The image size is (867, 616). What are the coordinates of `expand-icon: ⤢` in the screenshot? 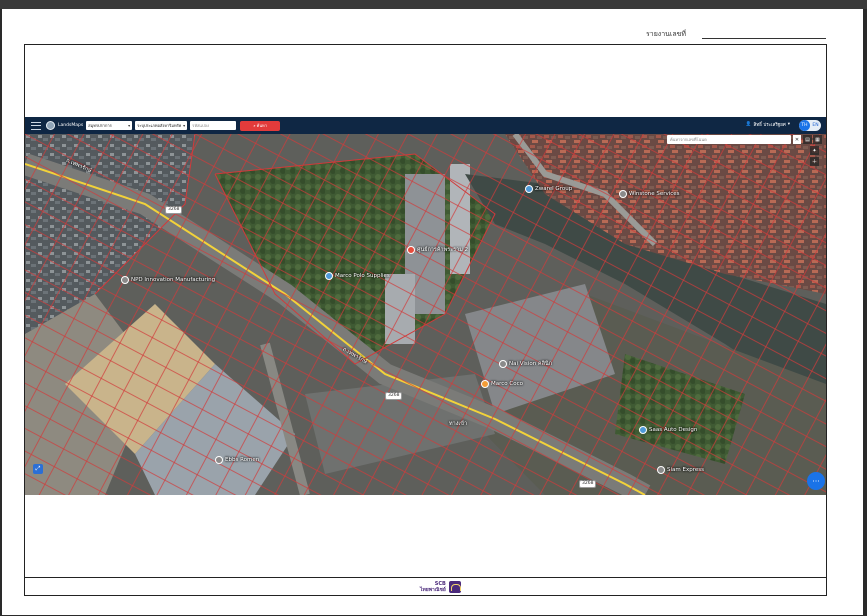 It's located at (38, 469).